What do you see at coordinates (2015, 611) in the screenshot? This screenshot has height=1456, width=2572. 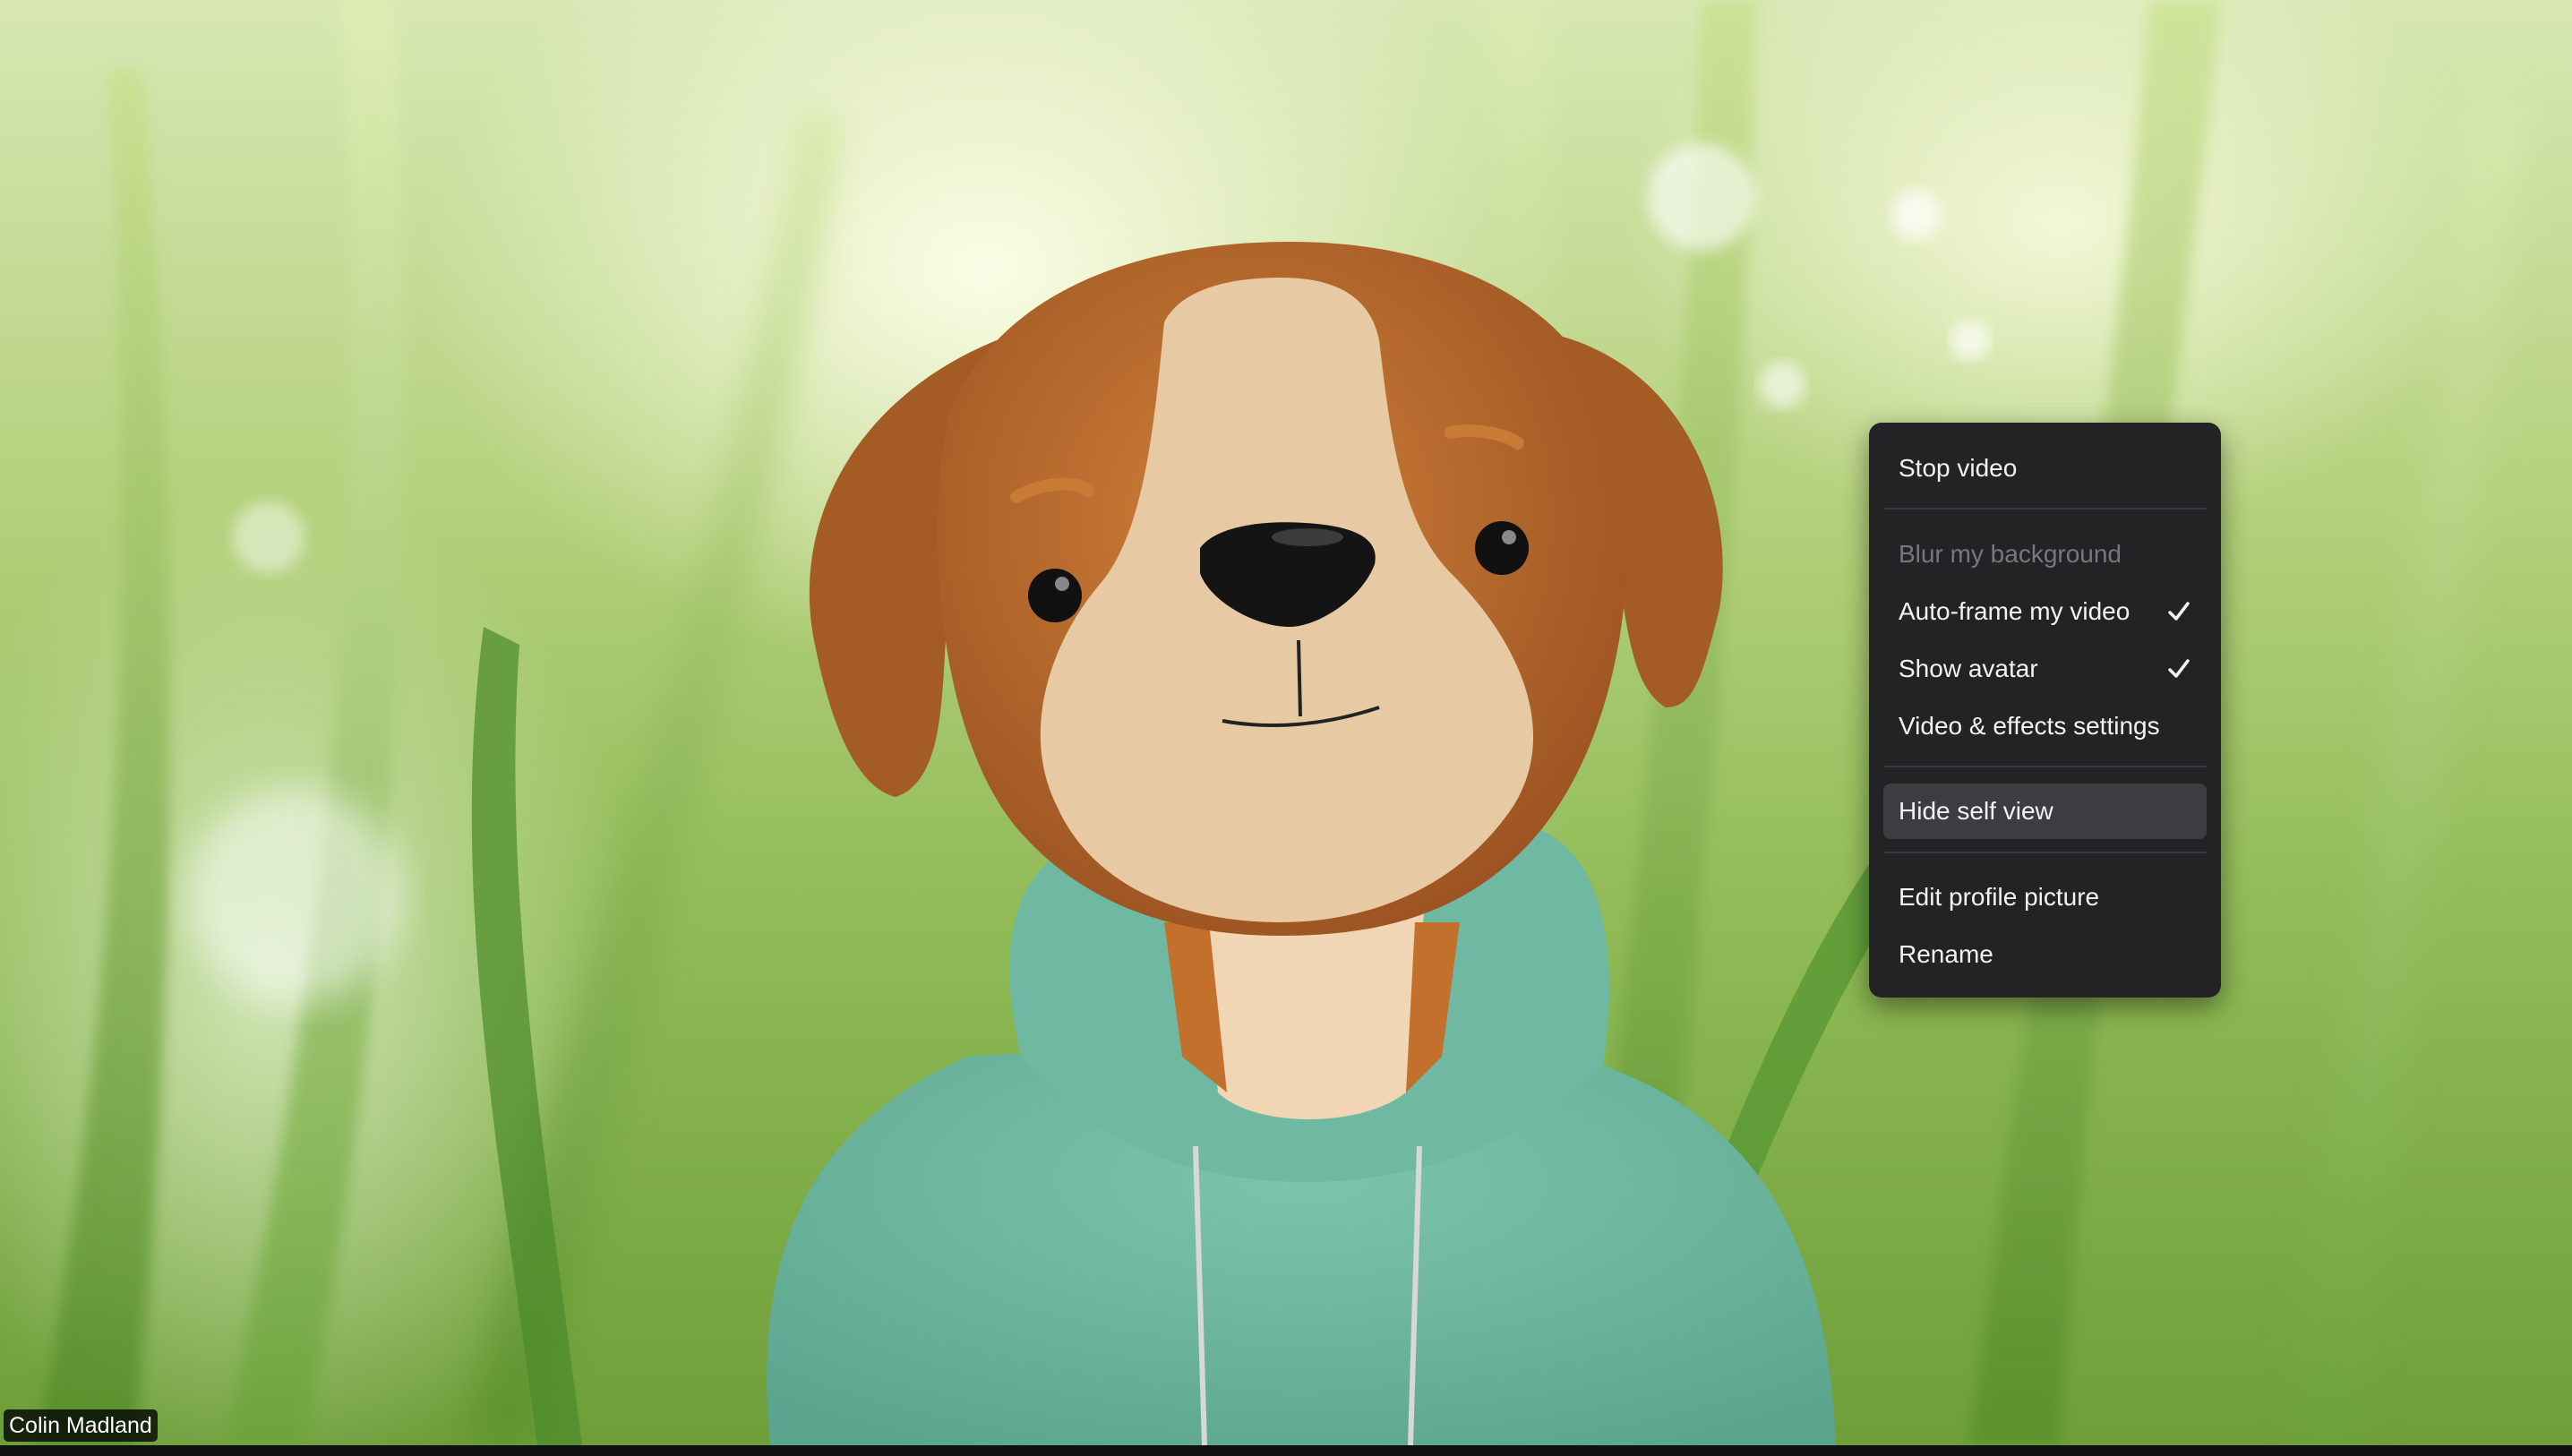 I see `menu-item-label: Auto-frame my video` at bounding box center [2015, 611].